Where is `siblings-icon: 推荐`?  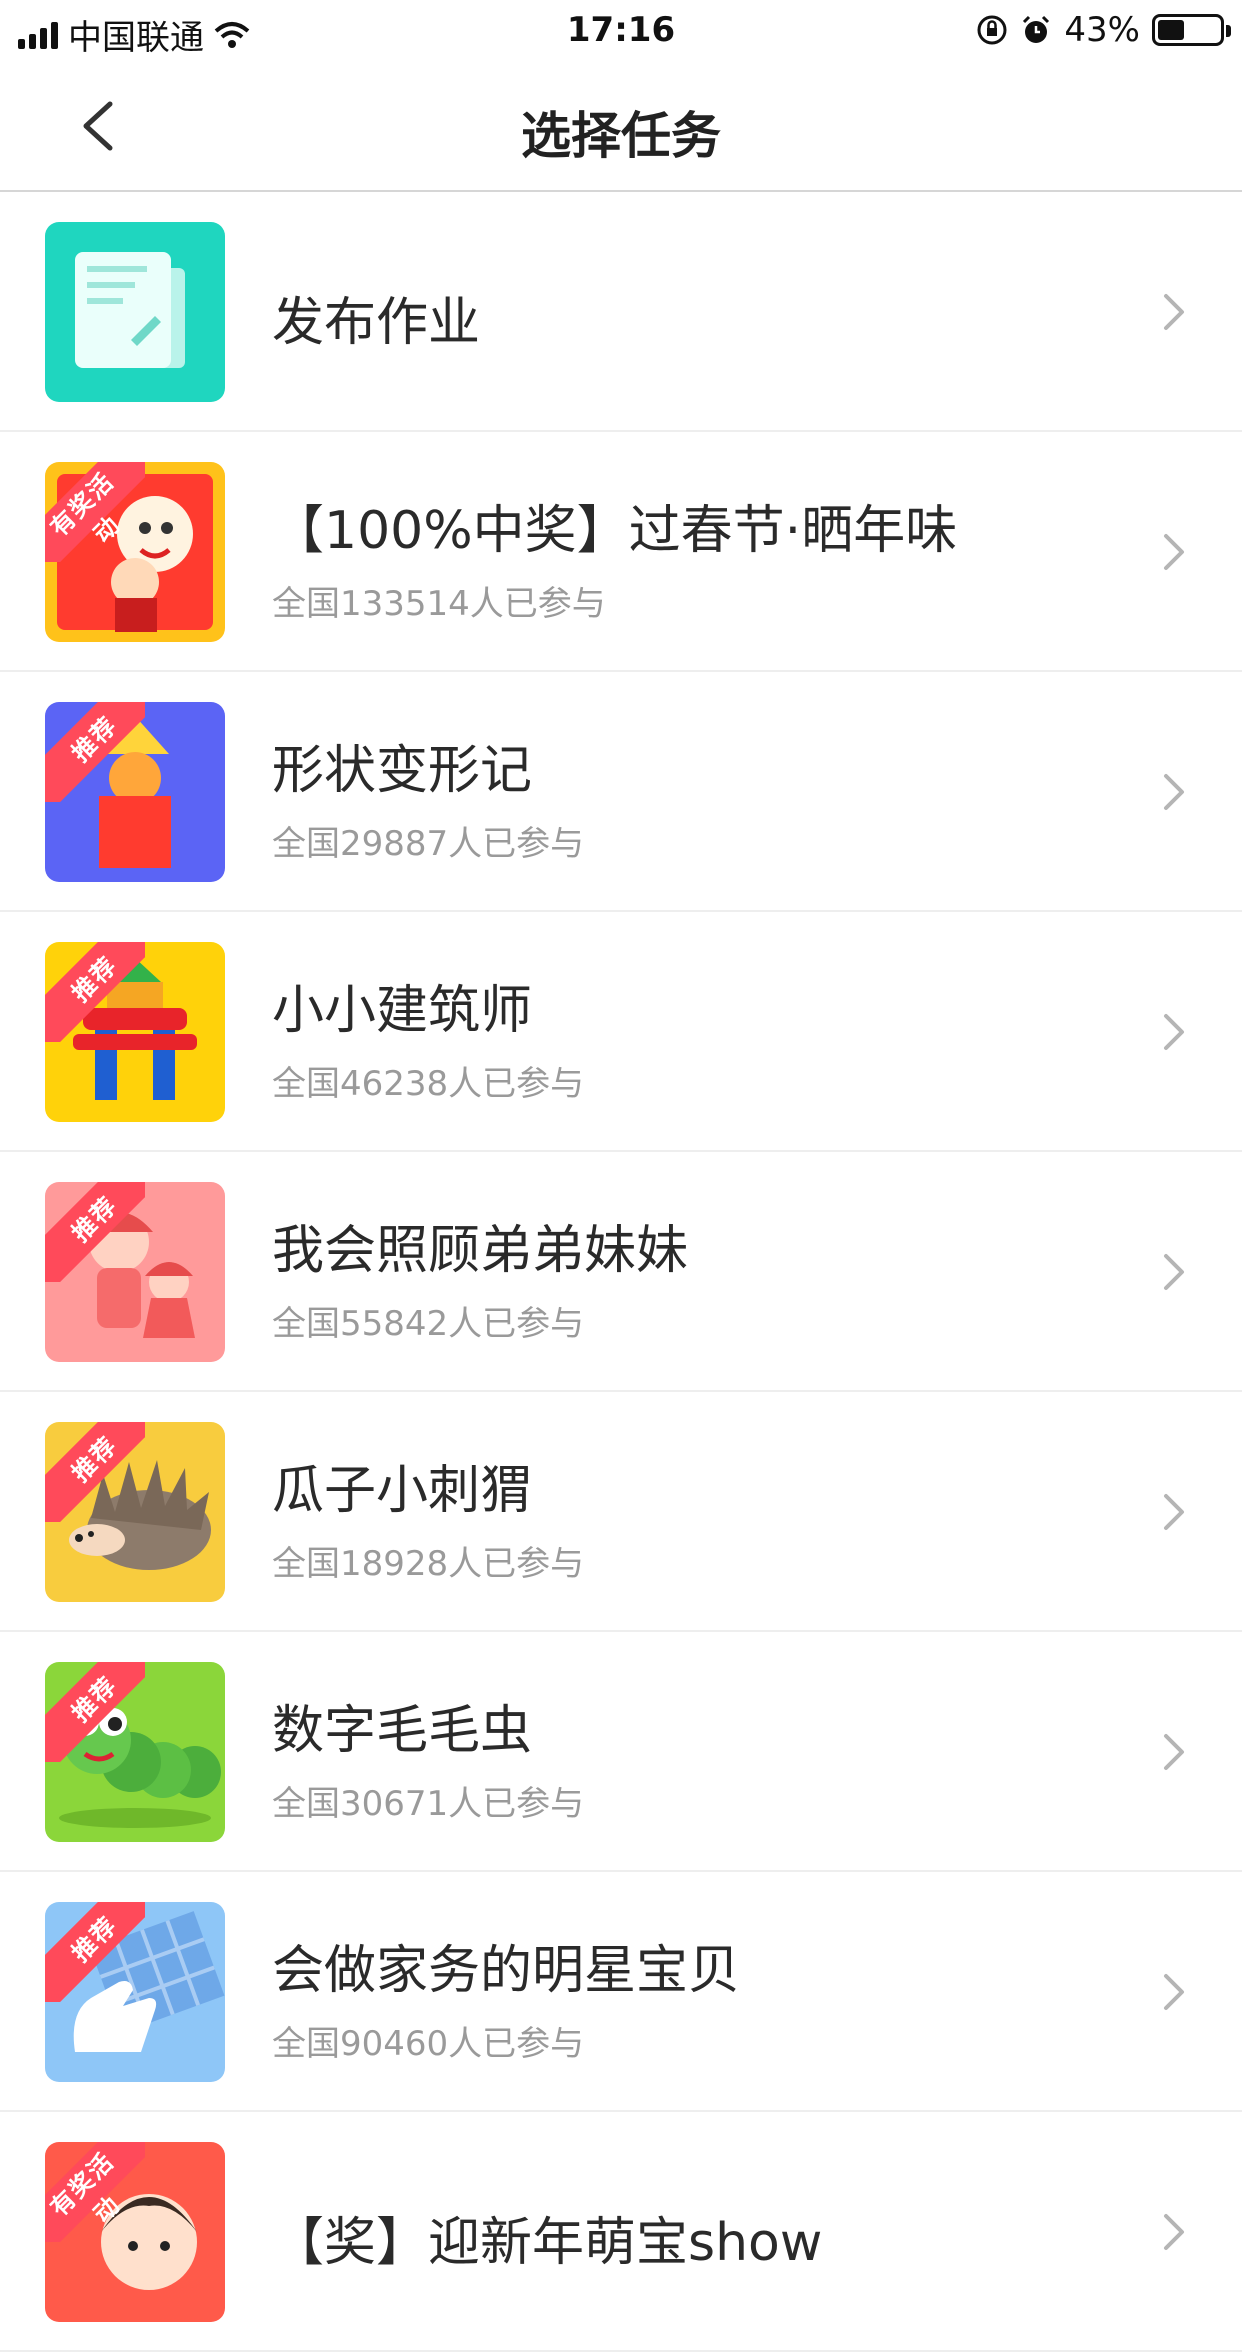 siblings-icon: 推荐 is located at coordinates (135, 1272).